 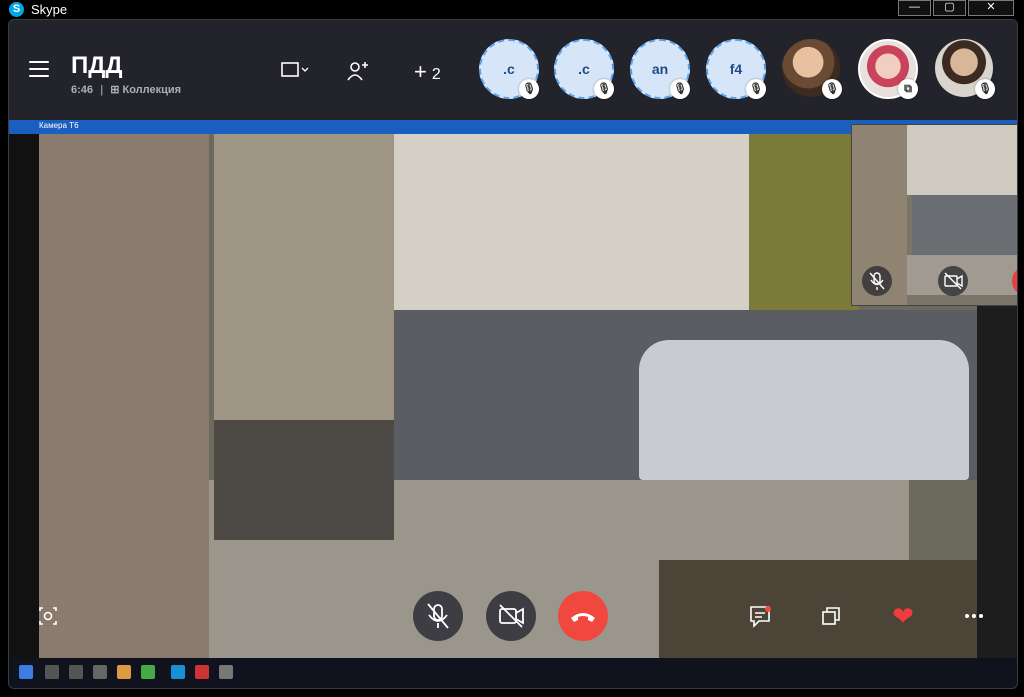 I want to click on participant-initials: f4, so click(x=736, y=69).